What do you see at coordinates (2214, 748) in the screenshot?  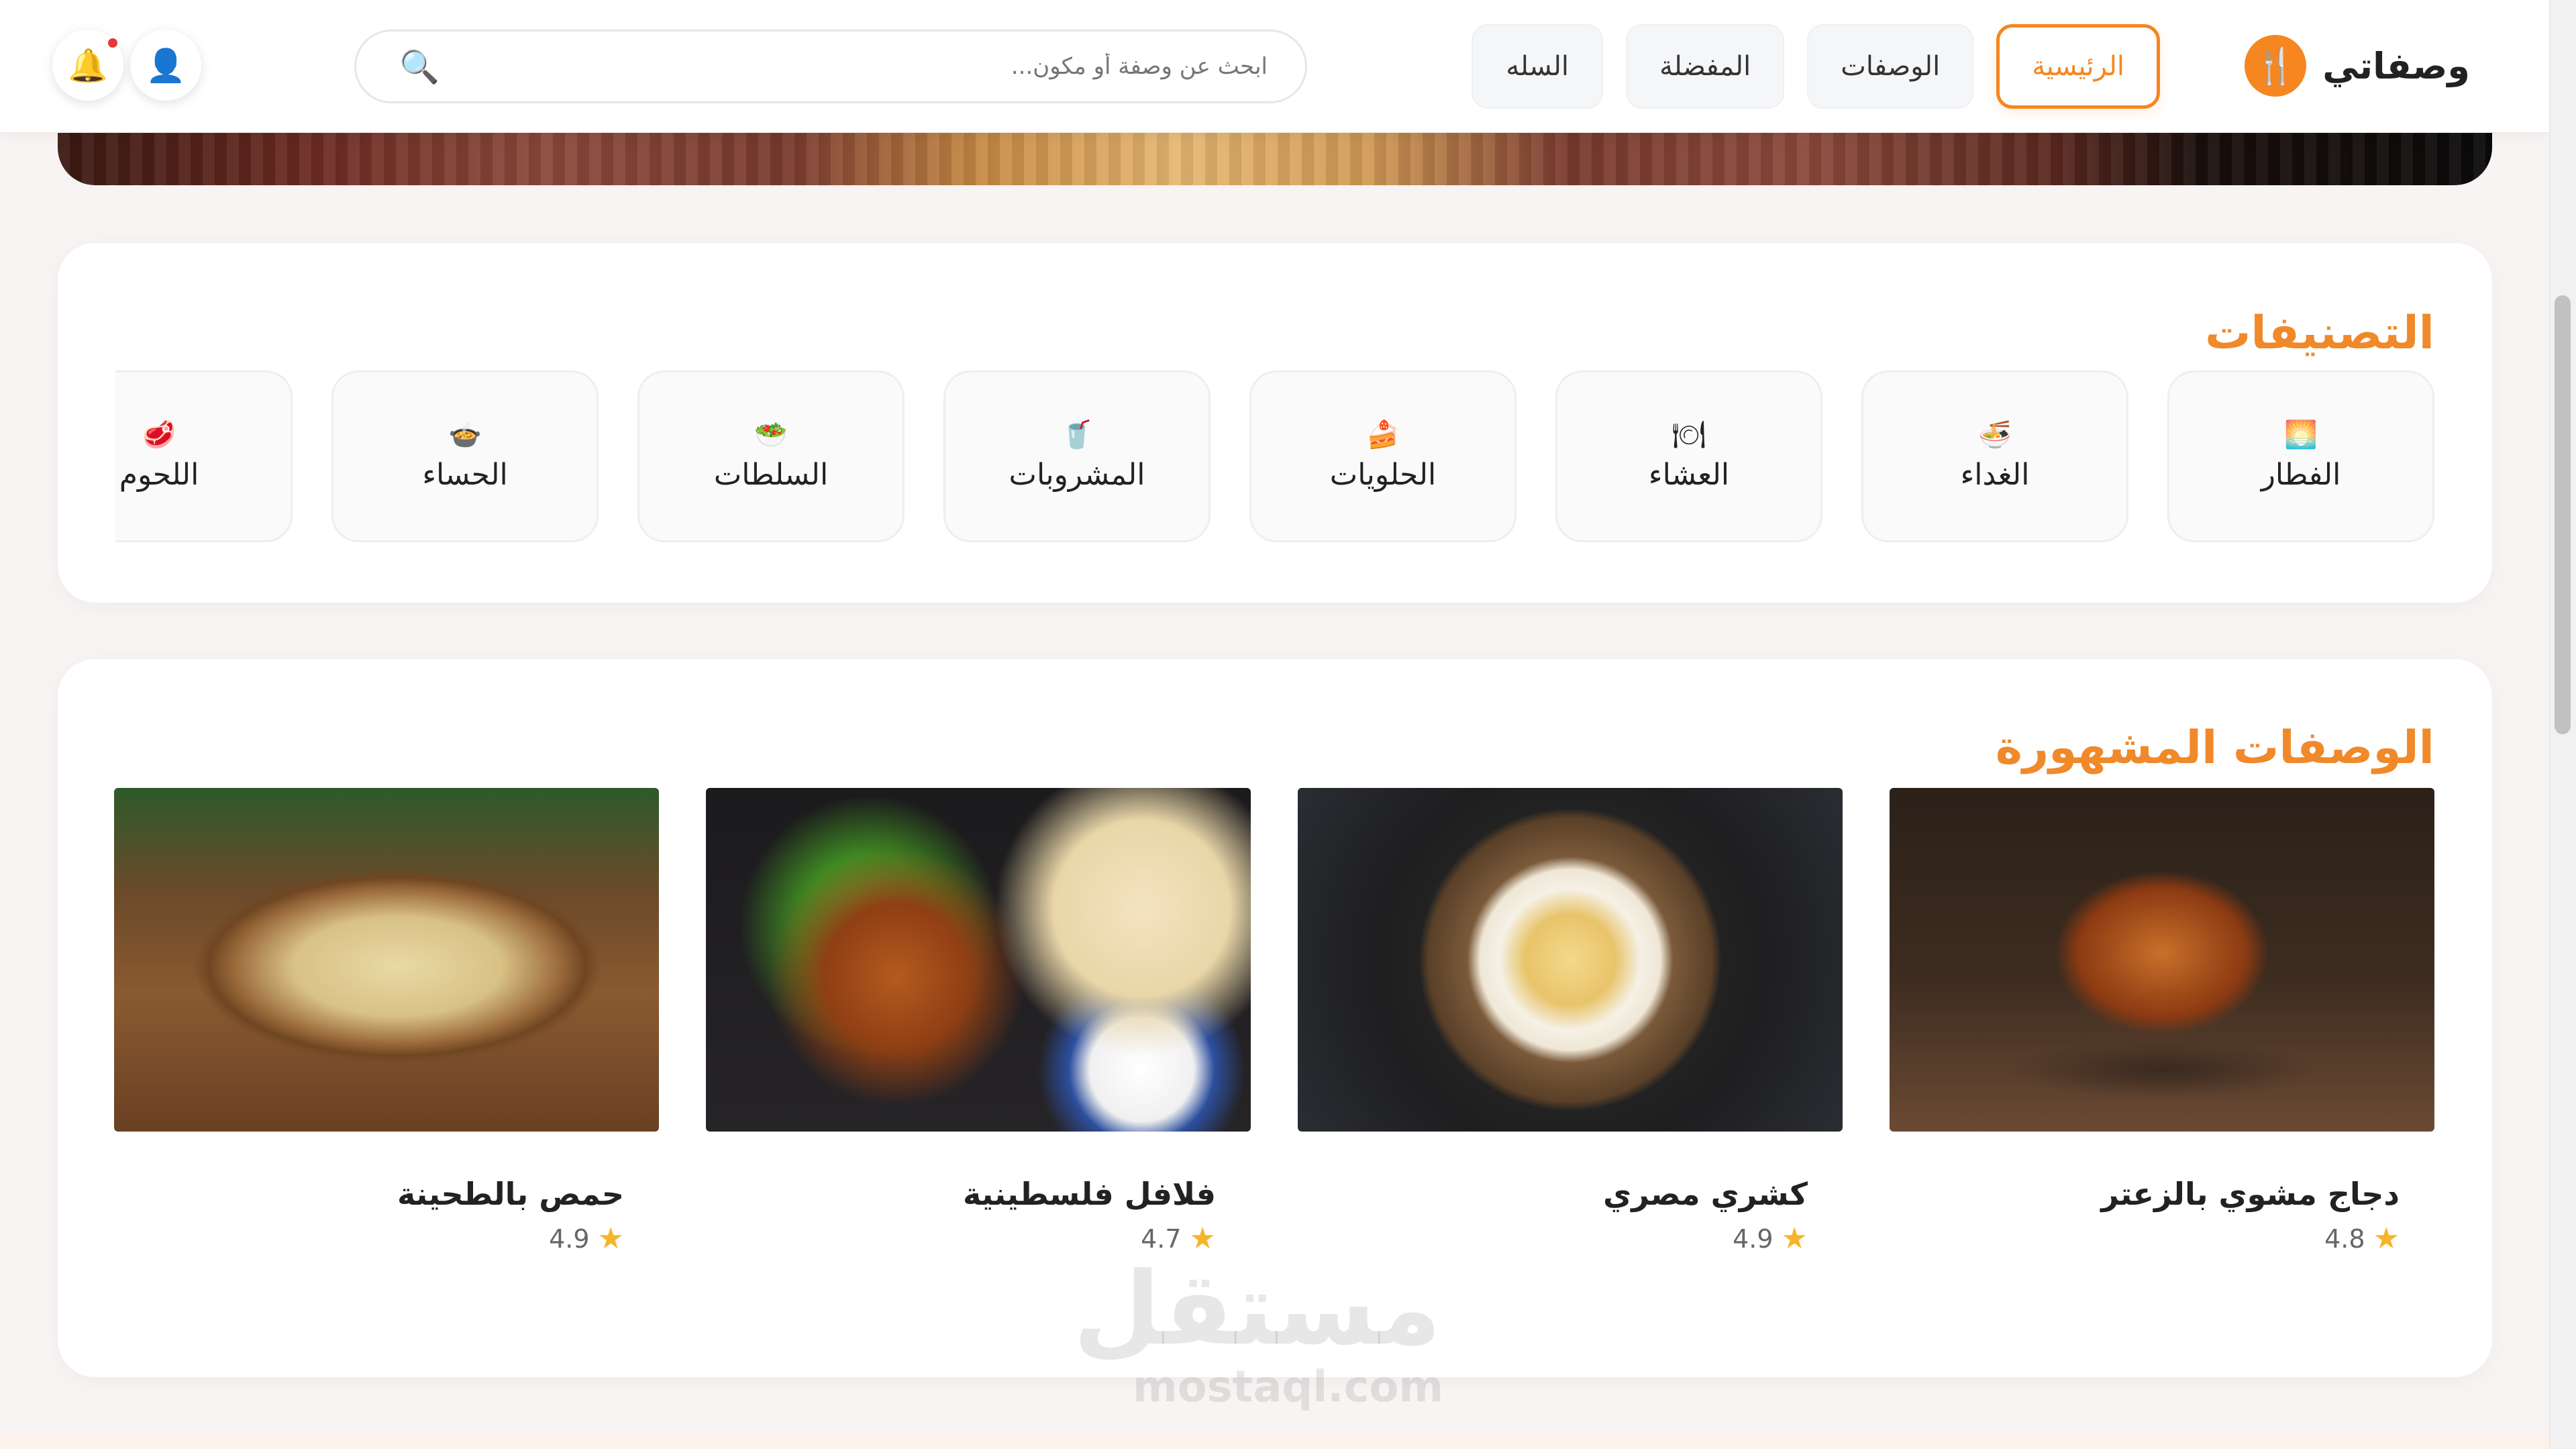 I see `popular-recipes-title: الوصفات المشهورة` at bounding box center [2214, 748].